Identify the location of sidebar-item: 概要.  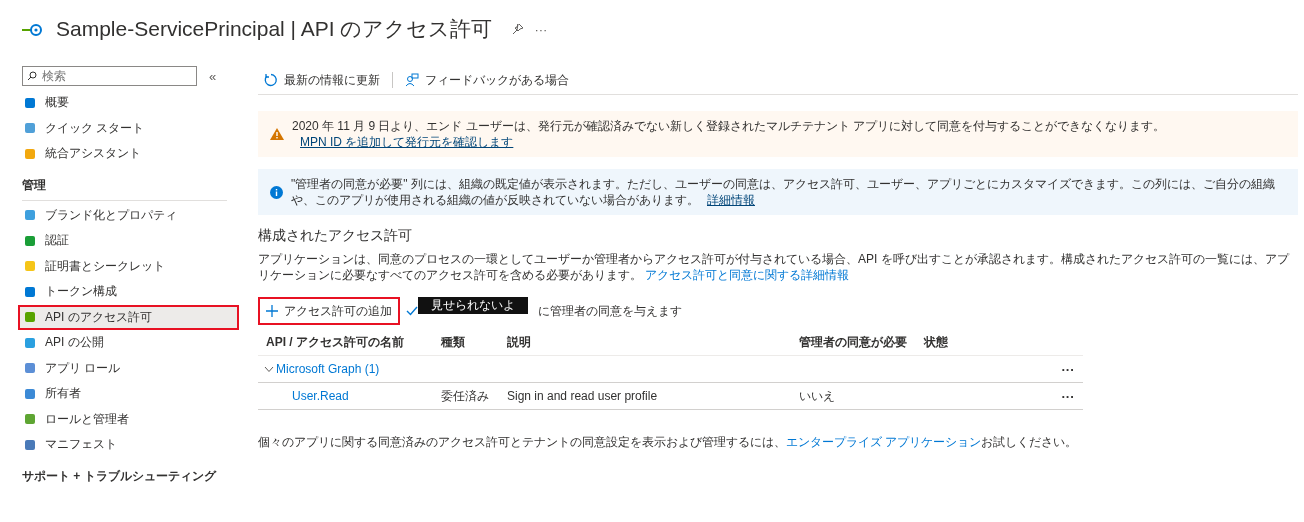
(128, 103).